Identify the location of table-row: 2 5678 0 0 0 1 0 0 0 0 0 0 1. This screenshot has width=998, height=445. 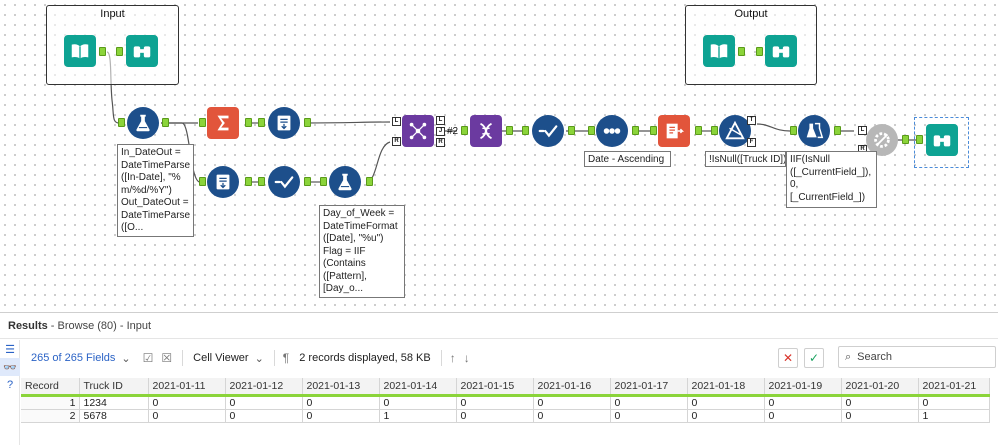
(505, 416).